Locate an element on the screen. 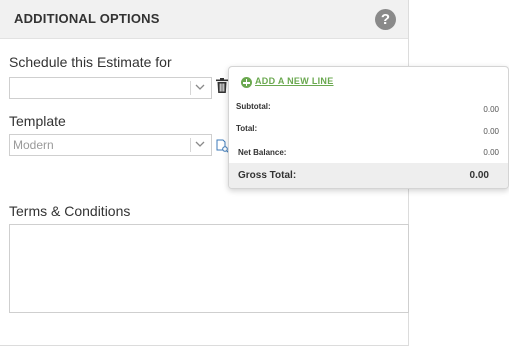  gross-total-label: Gross Total: is located at coordinates (267, 175).